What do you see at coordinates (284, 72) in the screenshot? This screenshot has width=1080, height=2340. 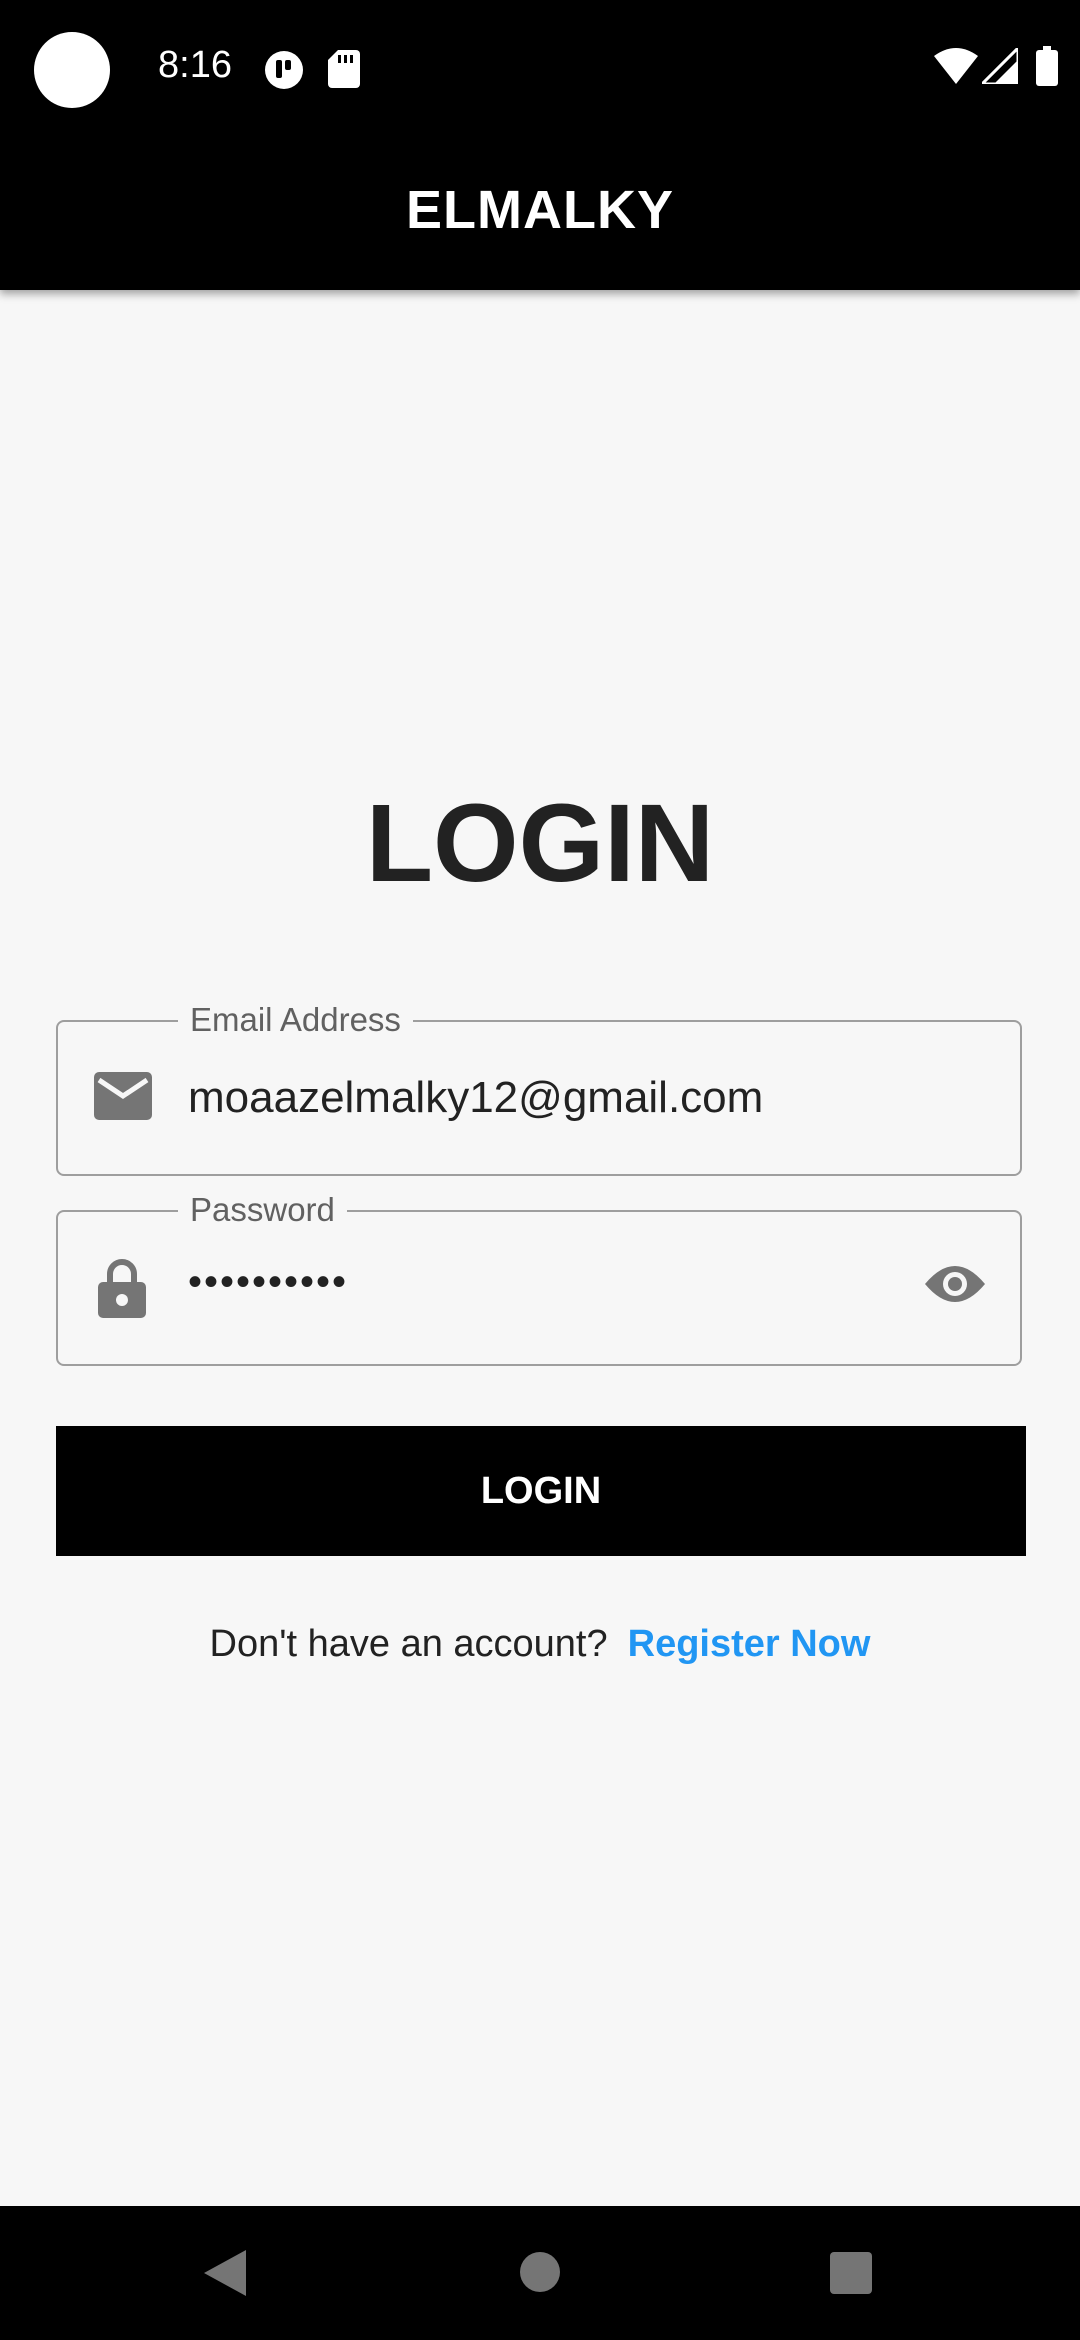 I see `app-notification-icon` at bounding box center [284, 72].